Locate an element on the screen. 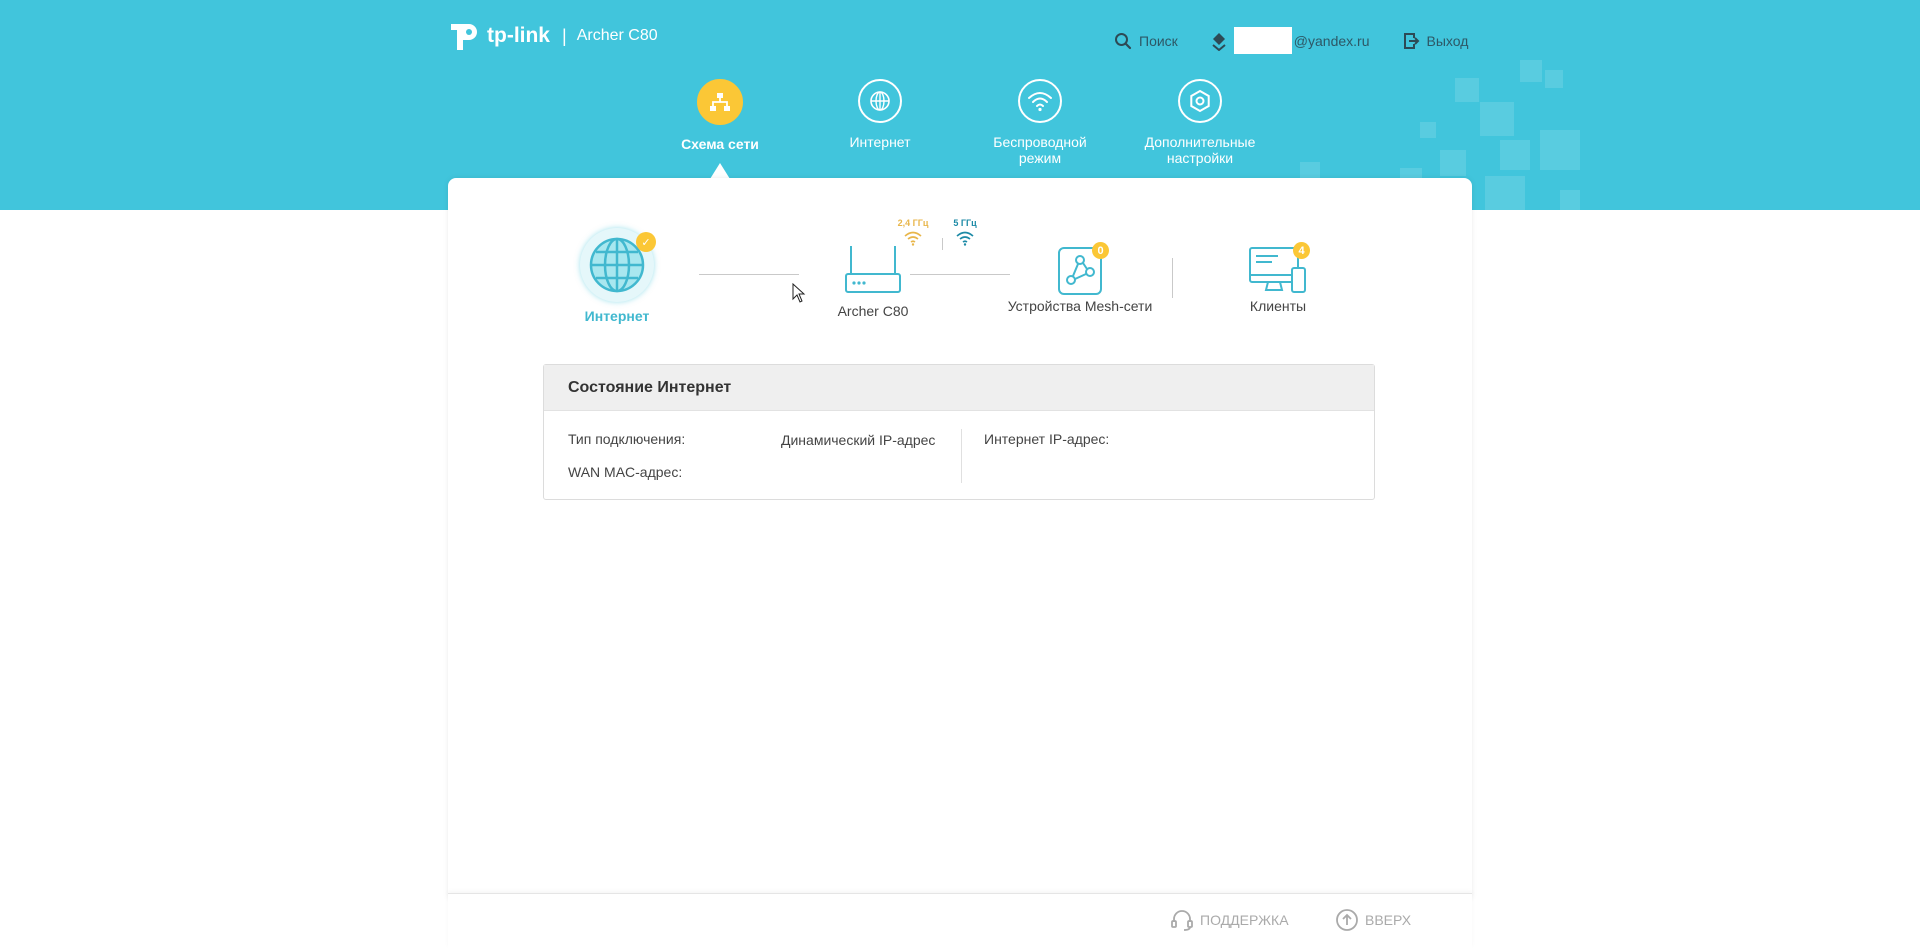 This screenshot has height=948, width=1920. router-node-label: Archer C80 is located at coordinates (873, 311).